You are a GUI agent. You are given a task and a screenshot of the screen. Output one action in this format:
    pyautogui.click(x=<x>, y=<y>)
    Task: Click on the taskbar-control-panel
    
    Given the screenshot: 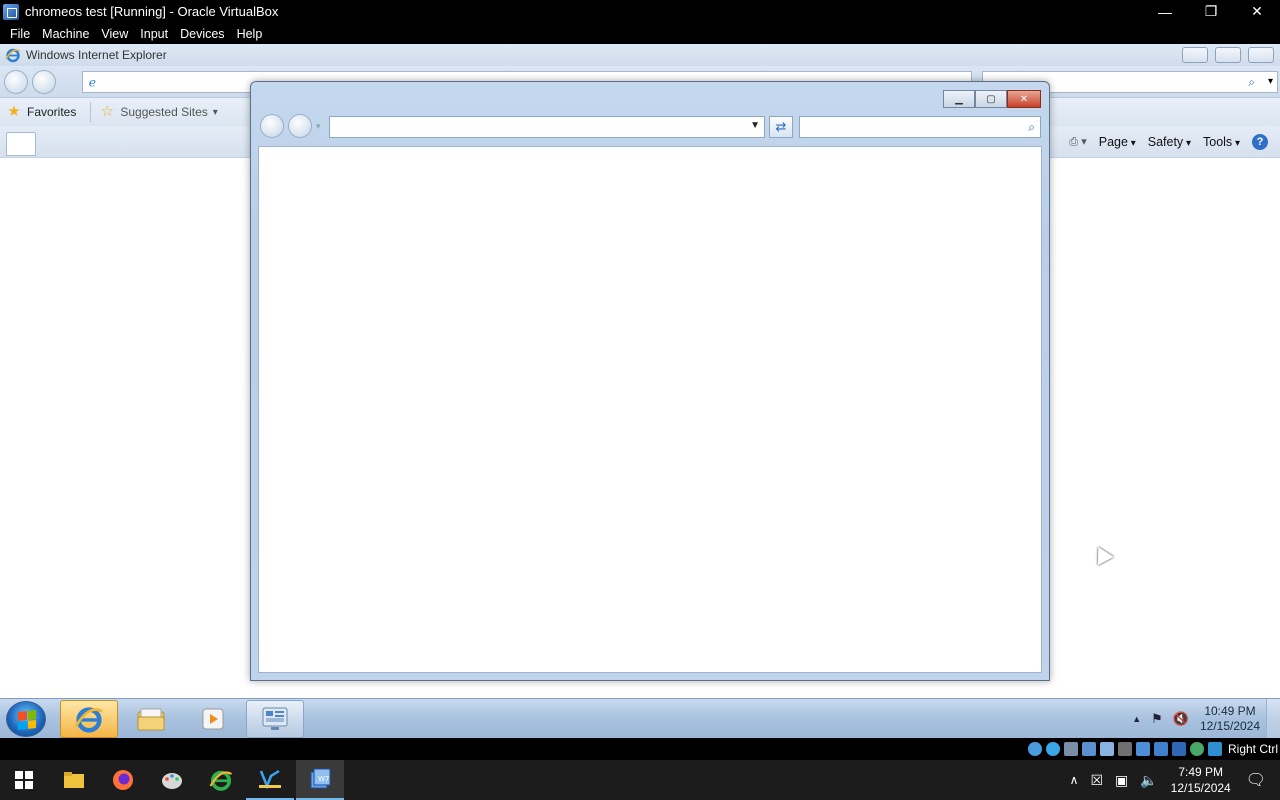 What is the action you would take?
    pyautogui.click(x=275, y=719)
    